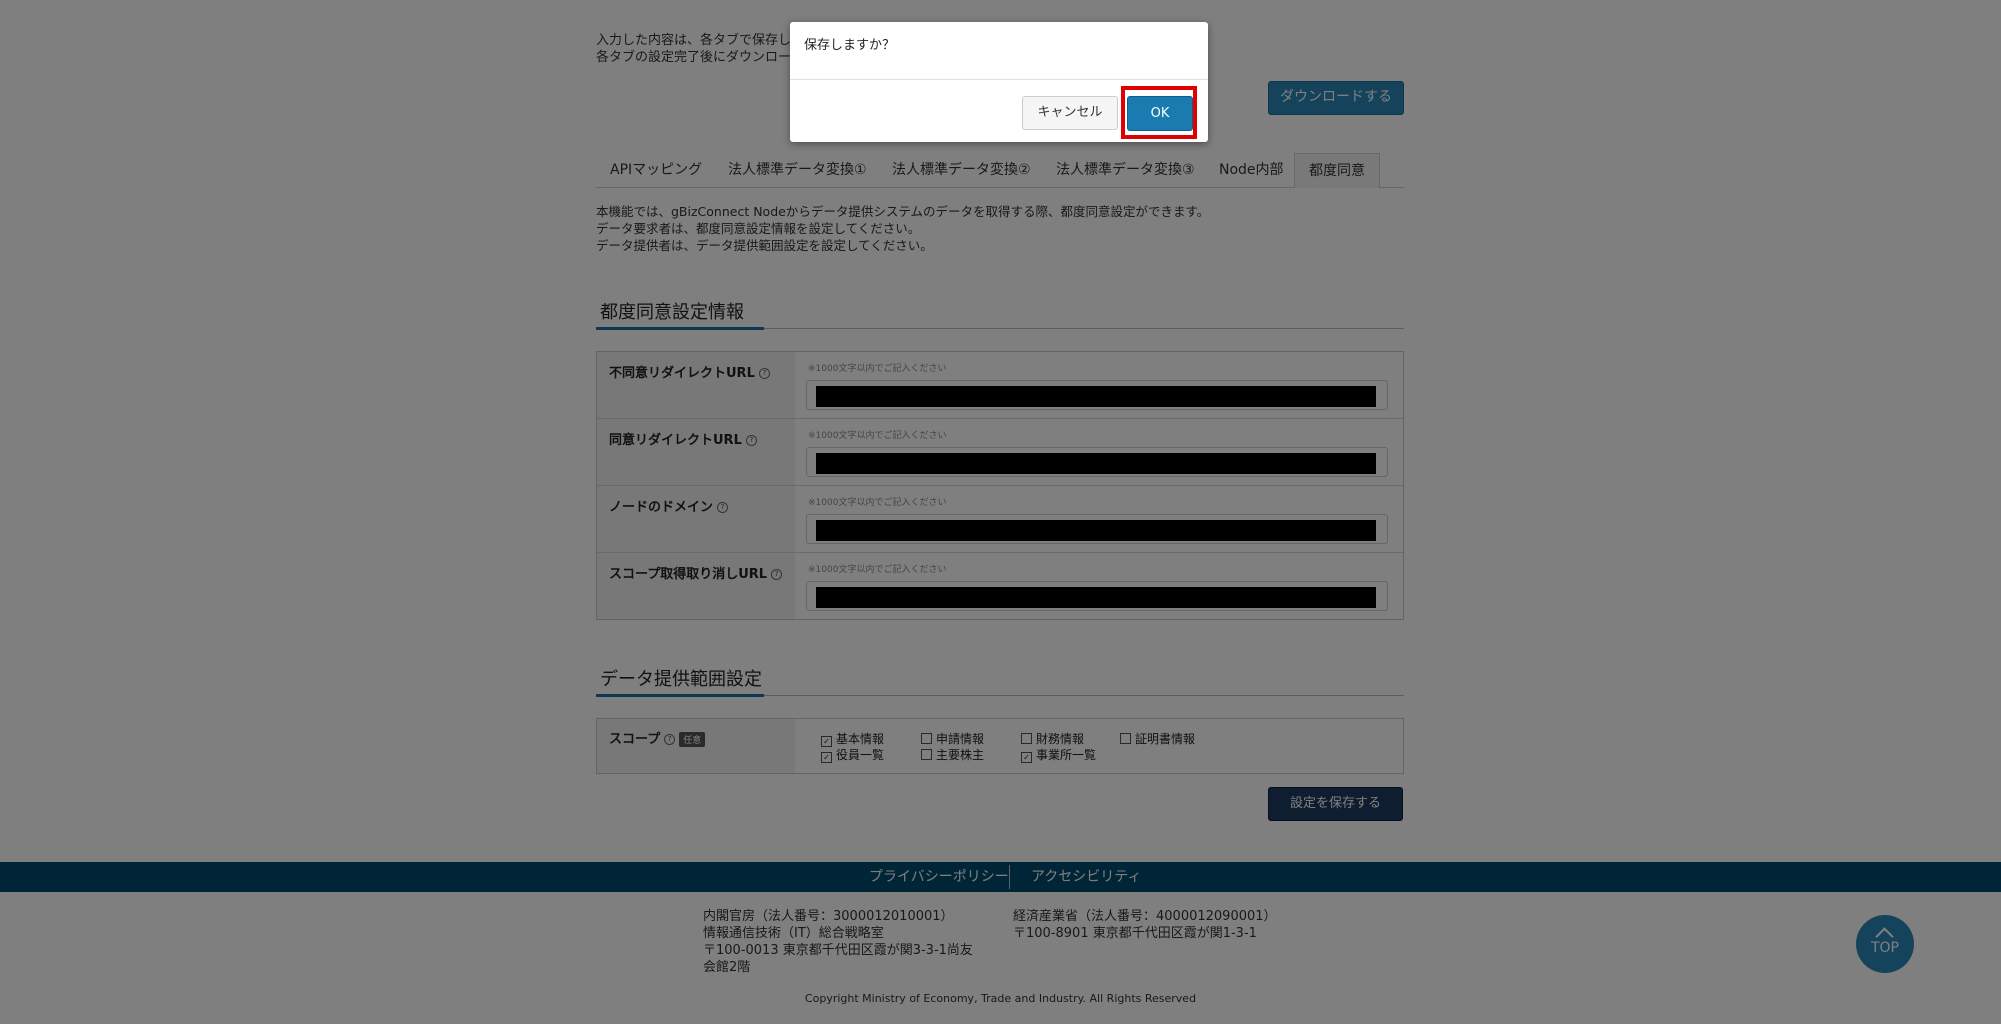 The image size is (2001, 1024). I want to click on dialog-message: 保存しますか？, so click(850, 45).